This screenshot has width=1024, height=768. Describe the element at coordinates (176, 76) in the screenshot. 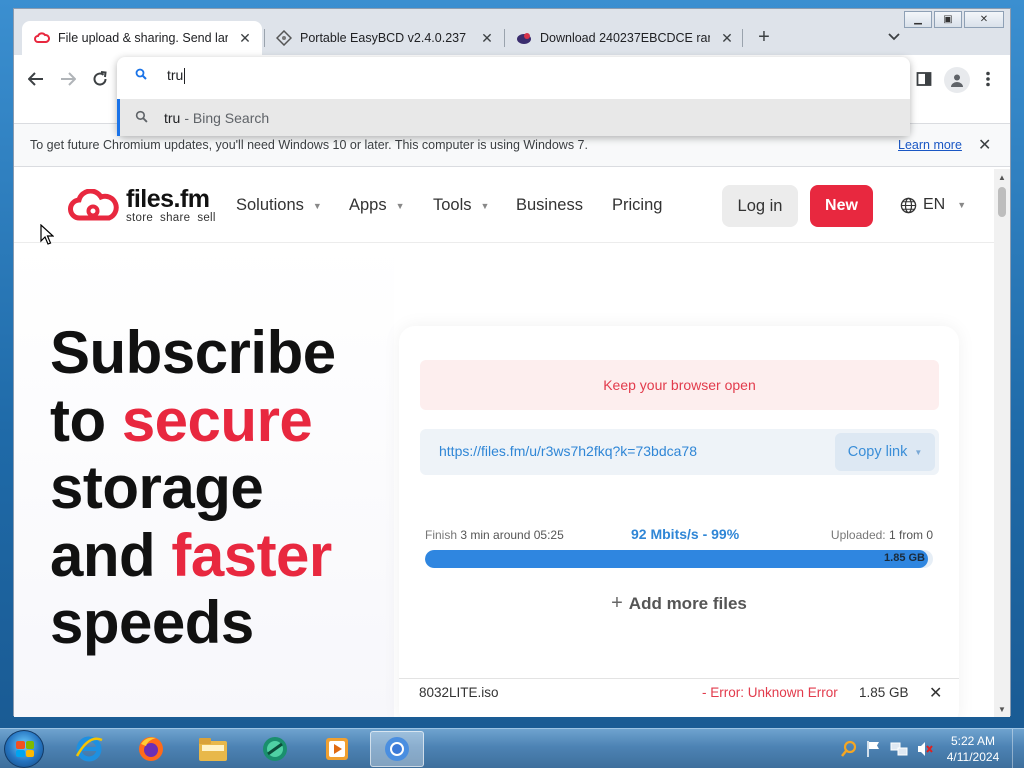

I see `address-input: tru` at that location.